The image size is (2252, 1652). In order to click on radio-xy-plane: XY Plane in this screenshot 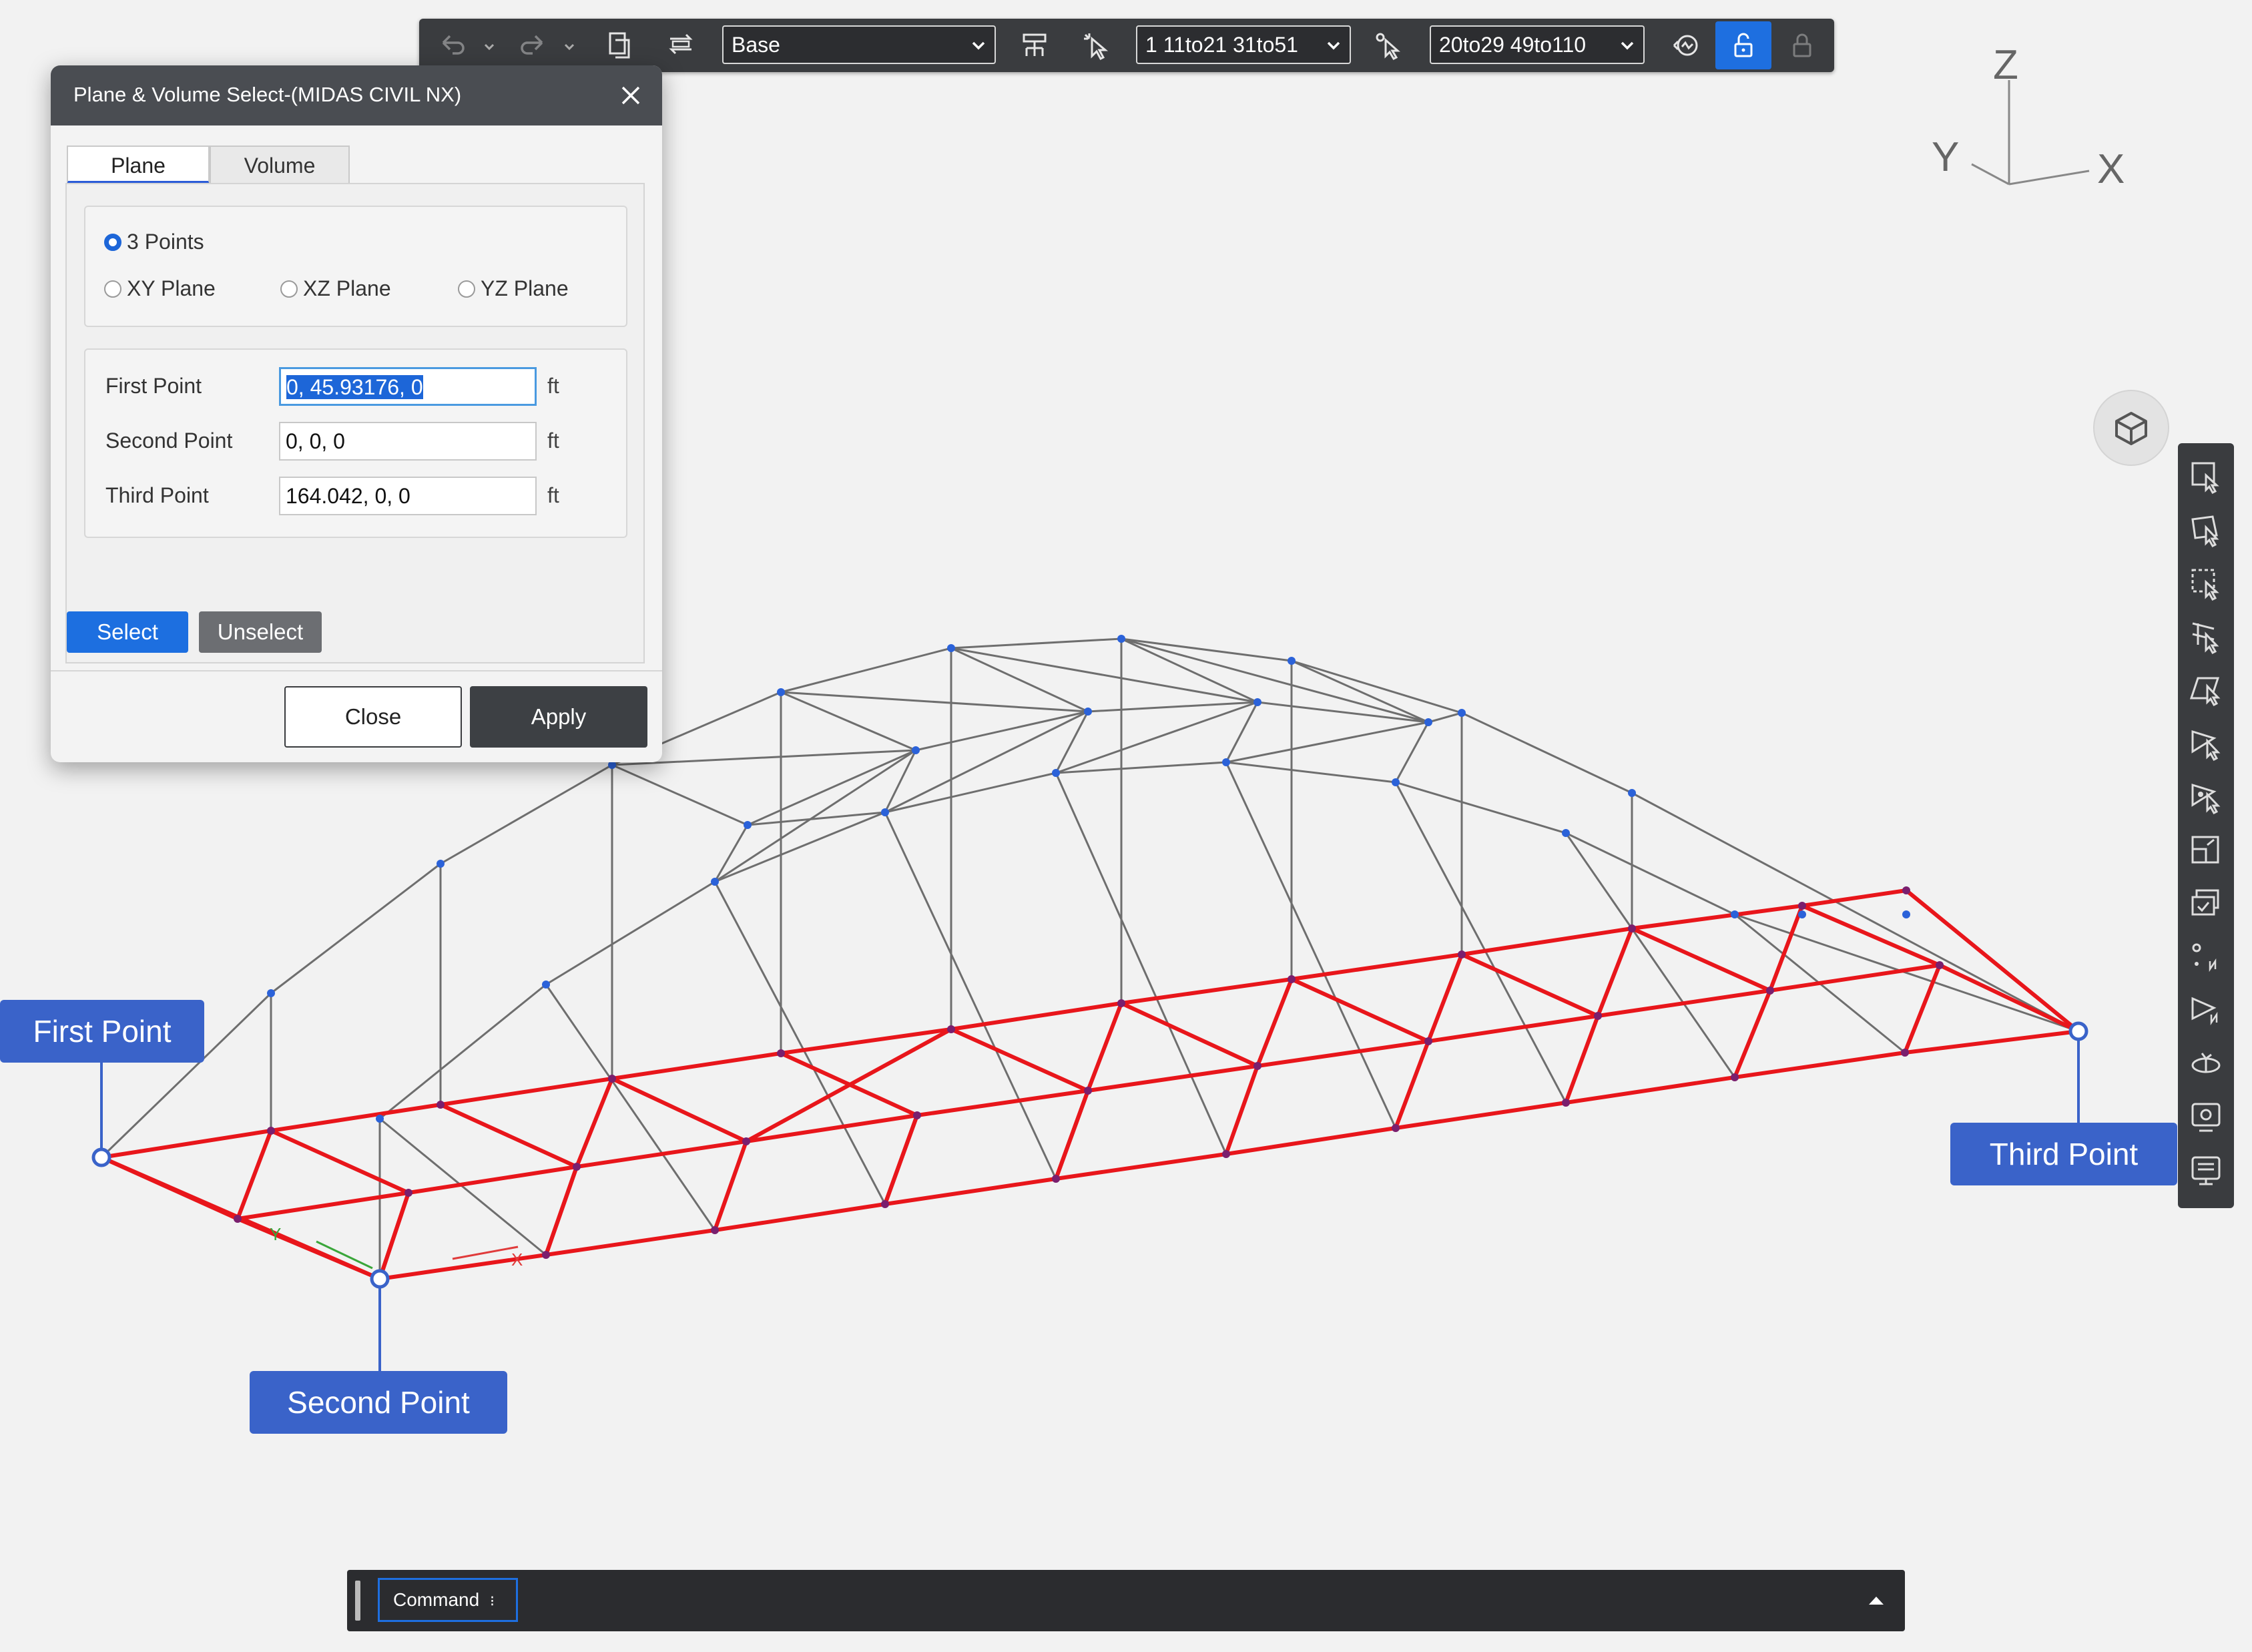, I will do `click(160, 288)`.